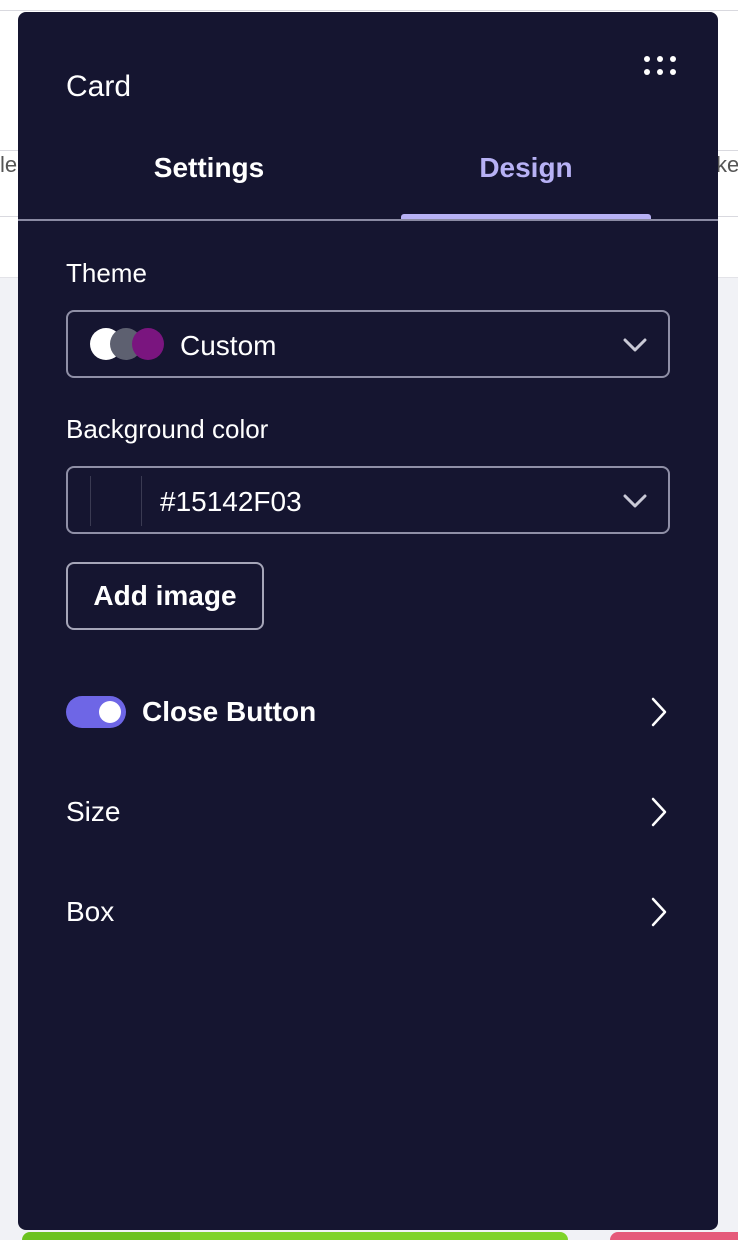  Describe the element at coordinates (228, 345) in the screenshot. I see `theme-value: Custom` at that location.